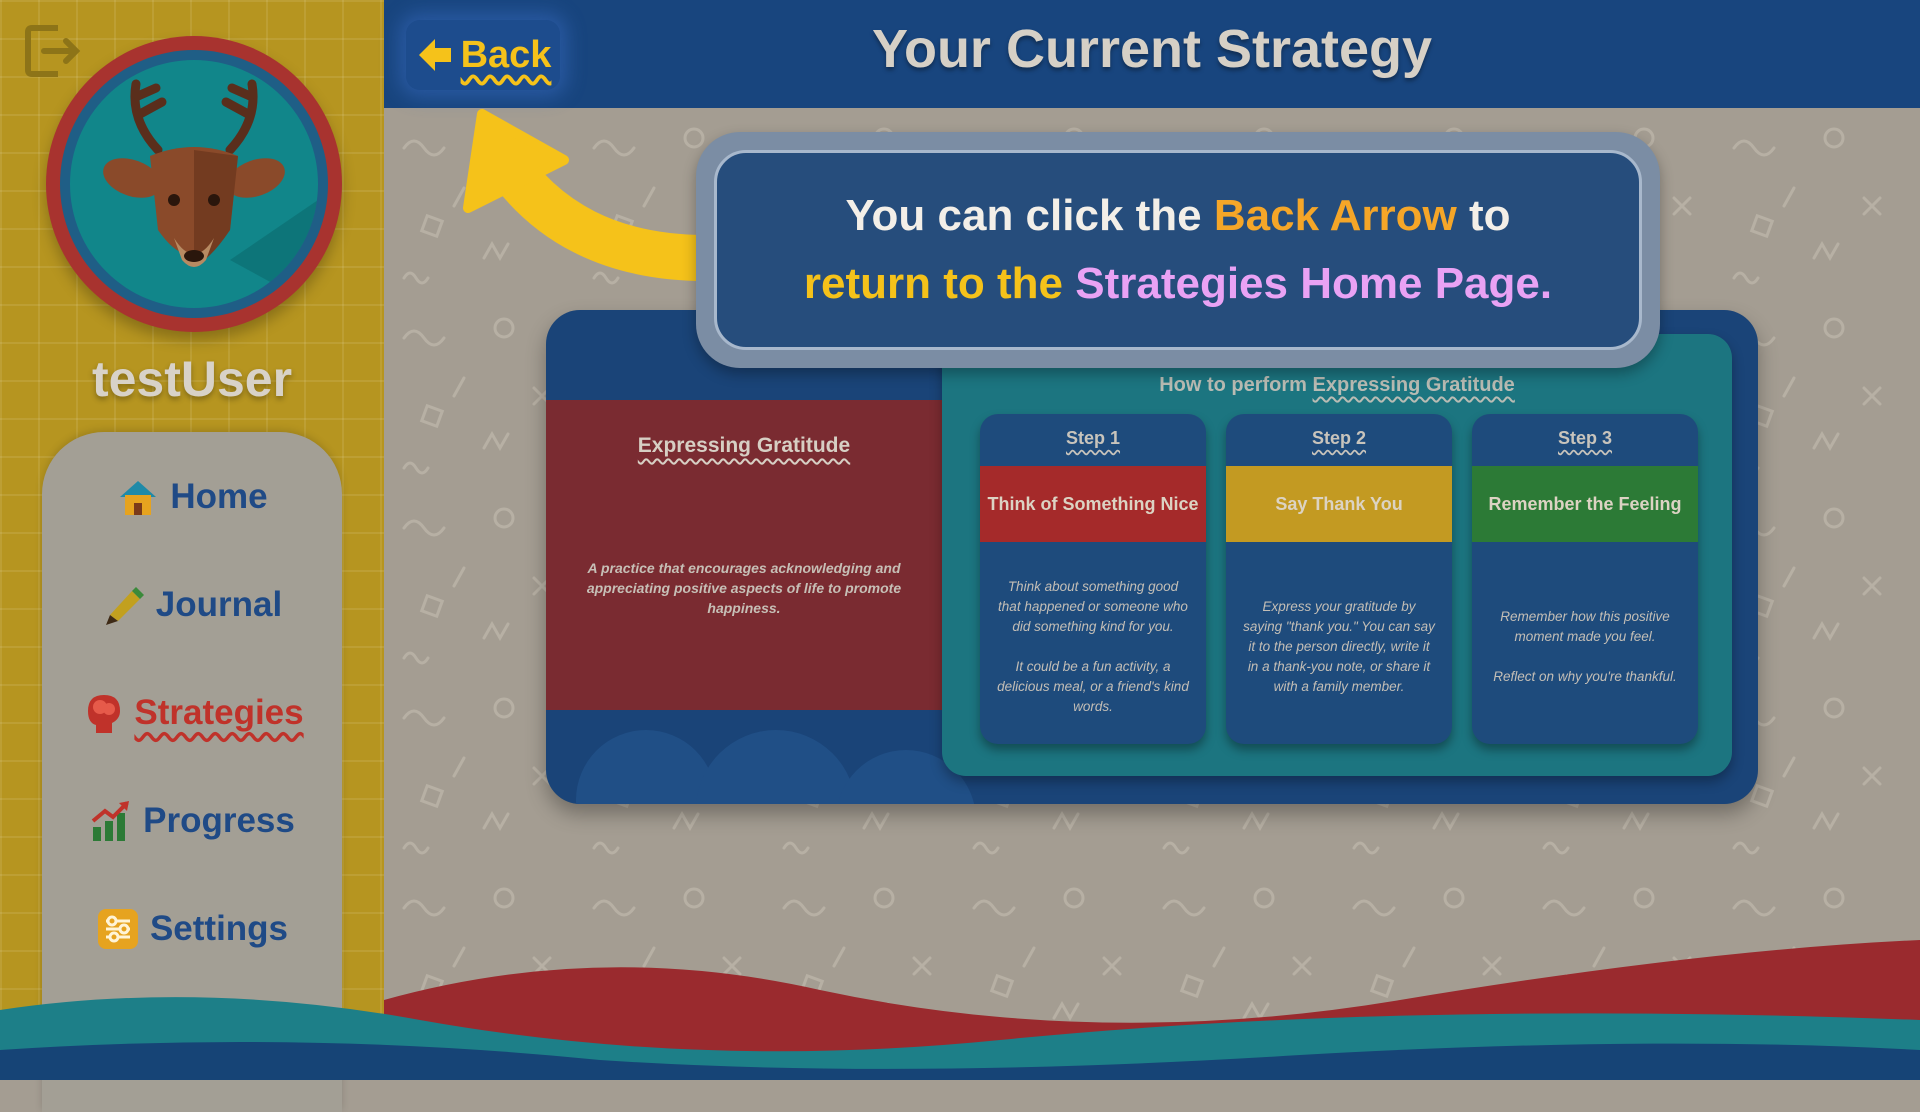 The height and width of the screenshot is (1112, 1920). What do you see at coordinates (110, 821) in the screenshot?
I see `chart-arrow-icon` at bounding box center [110, 821].